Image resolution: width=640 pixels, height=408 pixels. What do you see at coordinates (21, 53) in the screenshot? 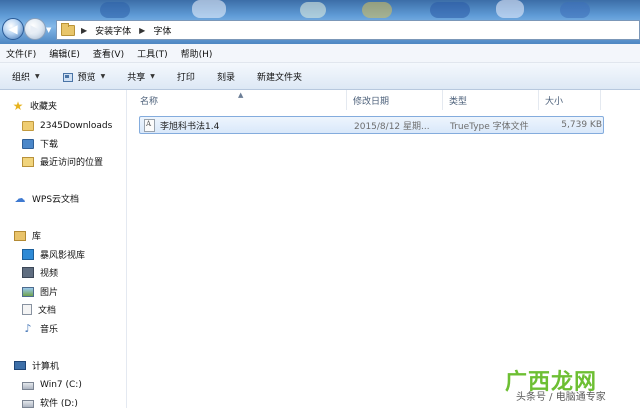
I see `menu-file: 文件(F)` at bounding box center [21, 53].